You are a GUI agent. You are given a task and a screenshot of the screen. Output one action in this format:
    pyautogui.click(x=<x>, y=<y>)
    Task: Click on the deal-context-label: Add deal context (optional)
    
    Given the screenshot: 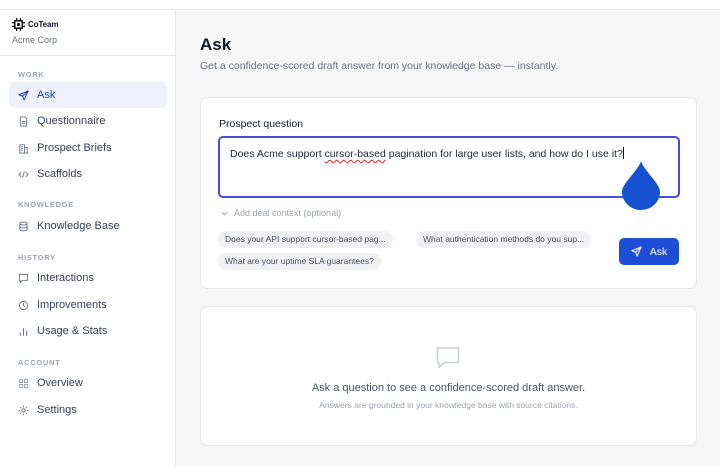 What is the action you would take?
    pyautogui.click(x=288, y=213)
    